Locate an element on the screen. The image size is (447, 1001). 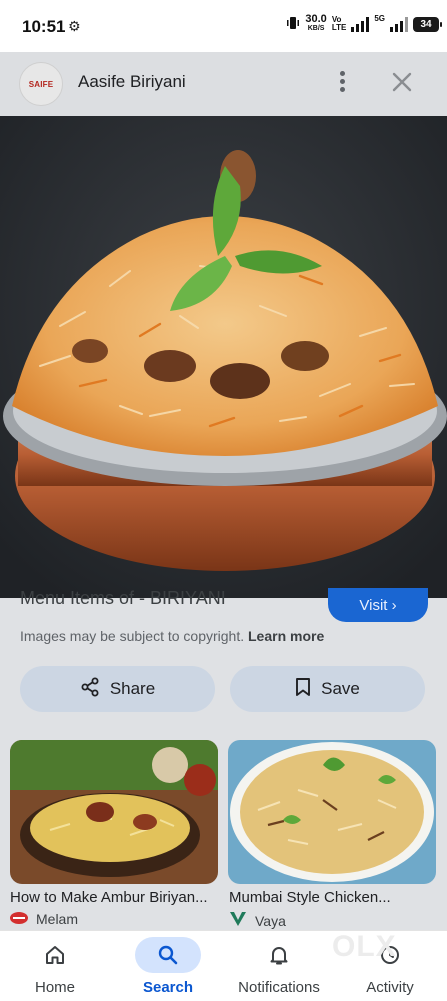
network-speed-unit: KB/S is located at coordinates (316, 28).